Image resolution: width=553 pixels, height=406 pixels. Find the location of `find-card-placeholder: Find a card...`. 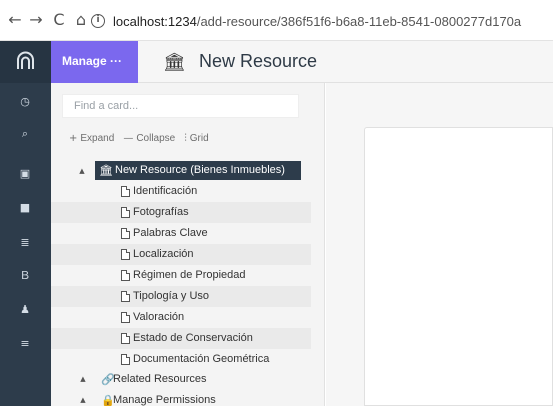

find-card-placeholder: Find a card... is located at coordinates (106, 106).